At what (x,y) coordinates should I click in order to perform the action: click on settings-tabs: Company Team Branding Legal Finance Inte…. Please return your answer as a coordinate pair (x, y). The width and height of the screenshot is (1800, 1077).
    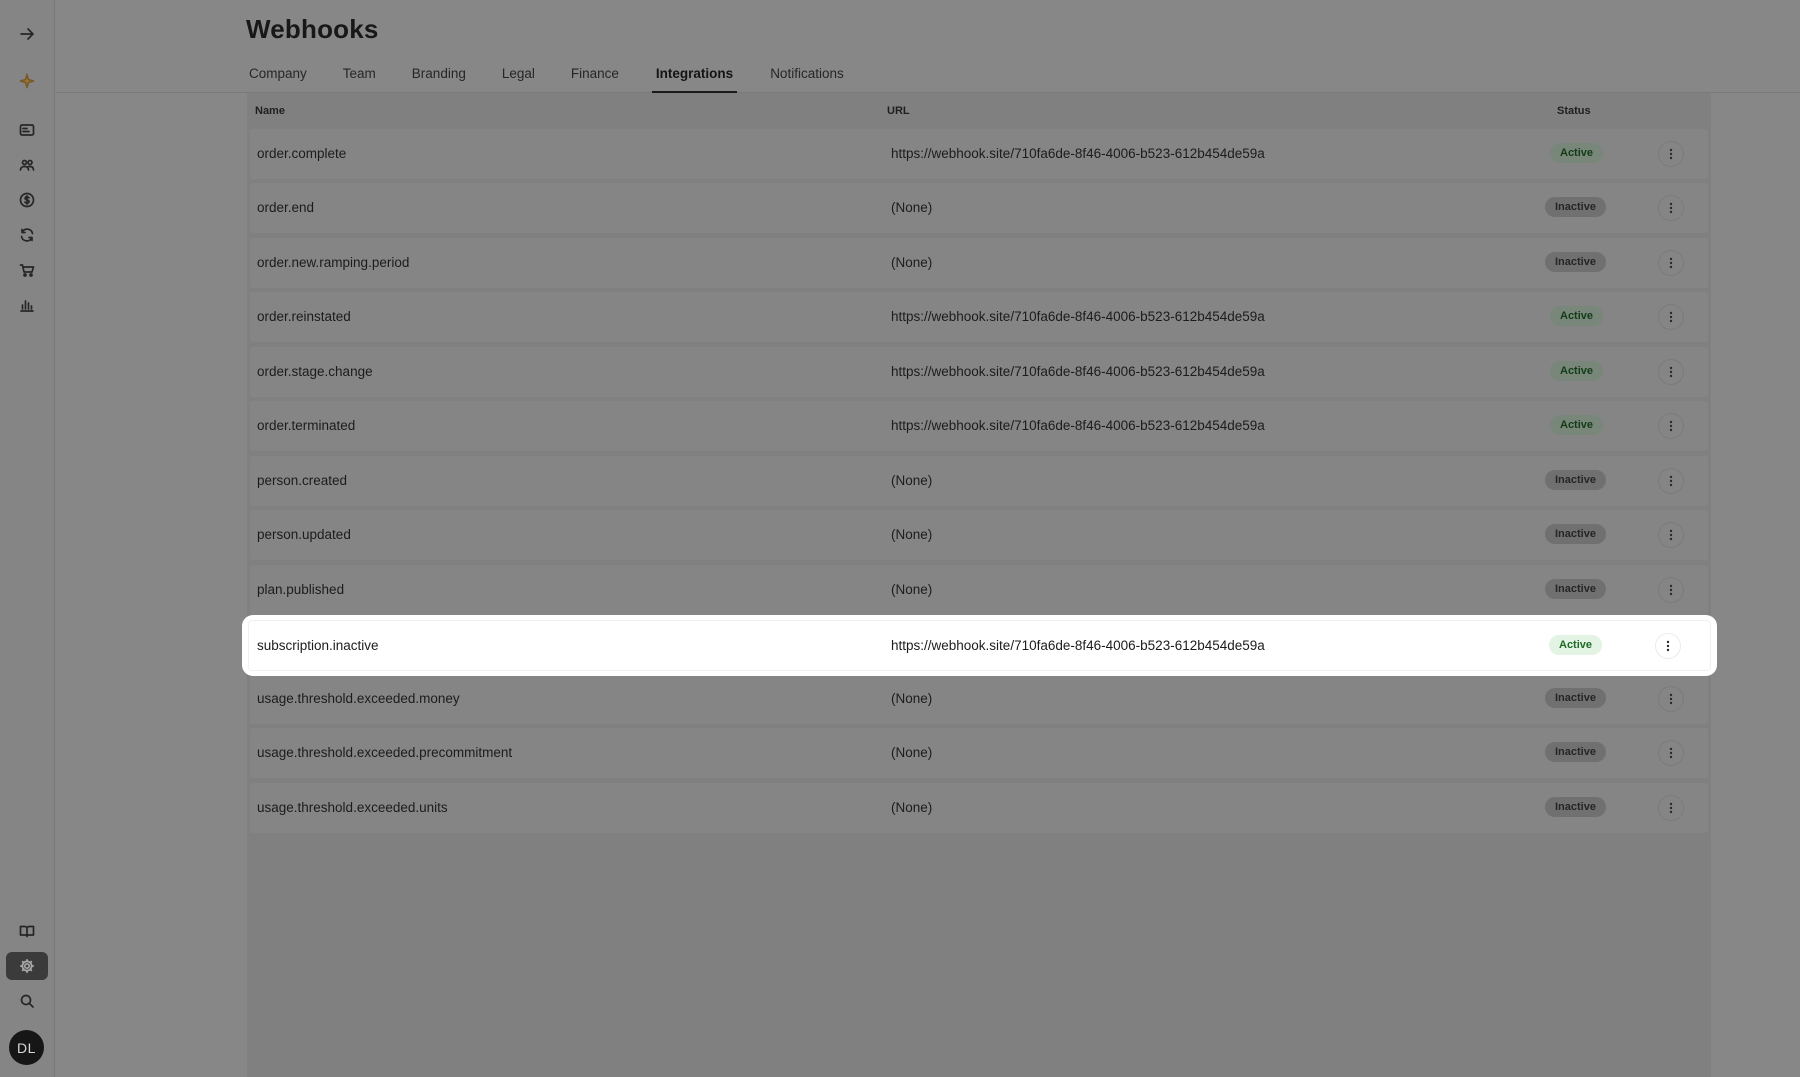
    Looking at the image, I should click on (561, 78).